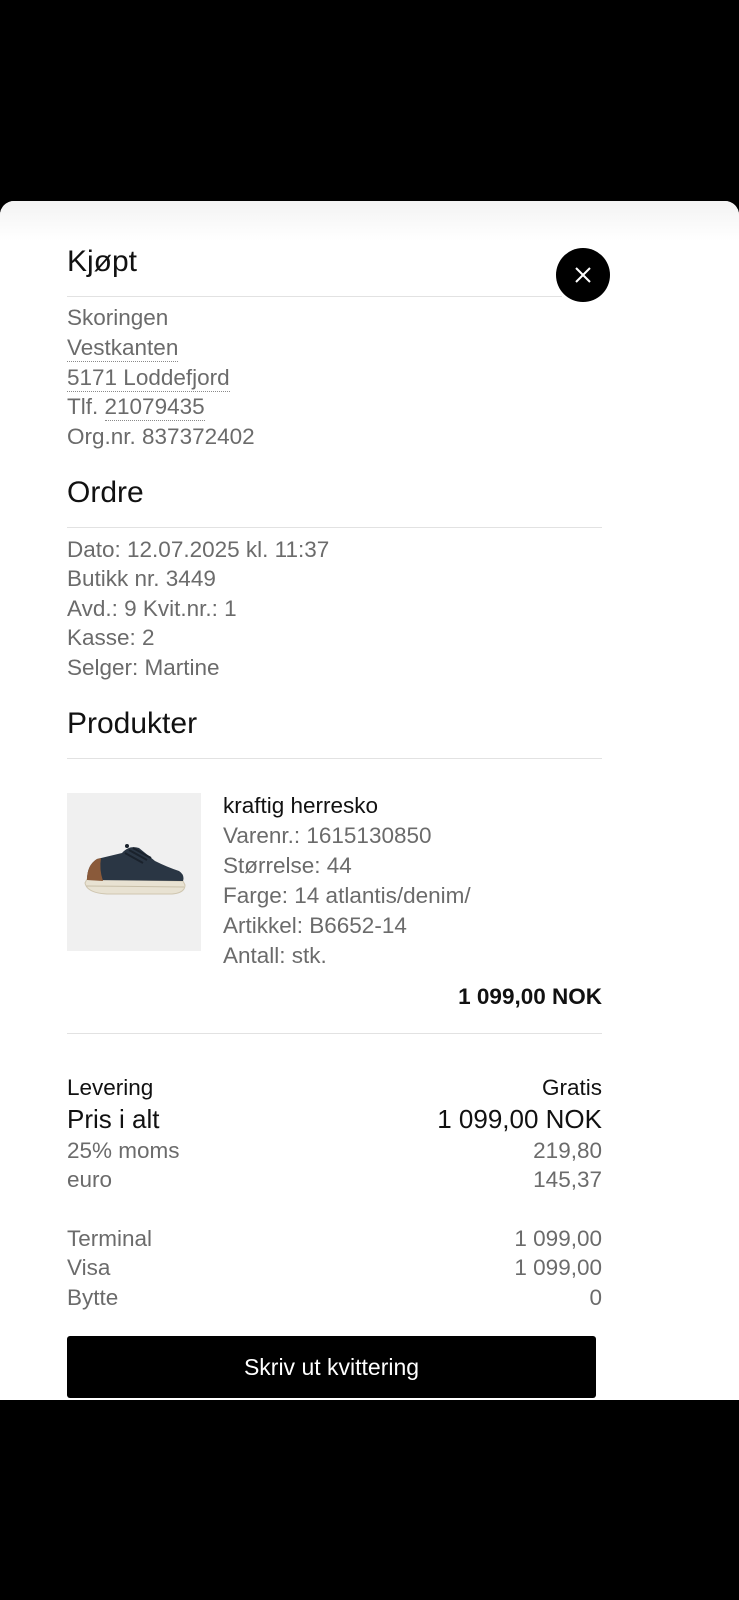  What do you see at coordinates (110, 1238) in the screenshot?
I see `terminal-label: Terminal` at bounding box center [110, 1238].